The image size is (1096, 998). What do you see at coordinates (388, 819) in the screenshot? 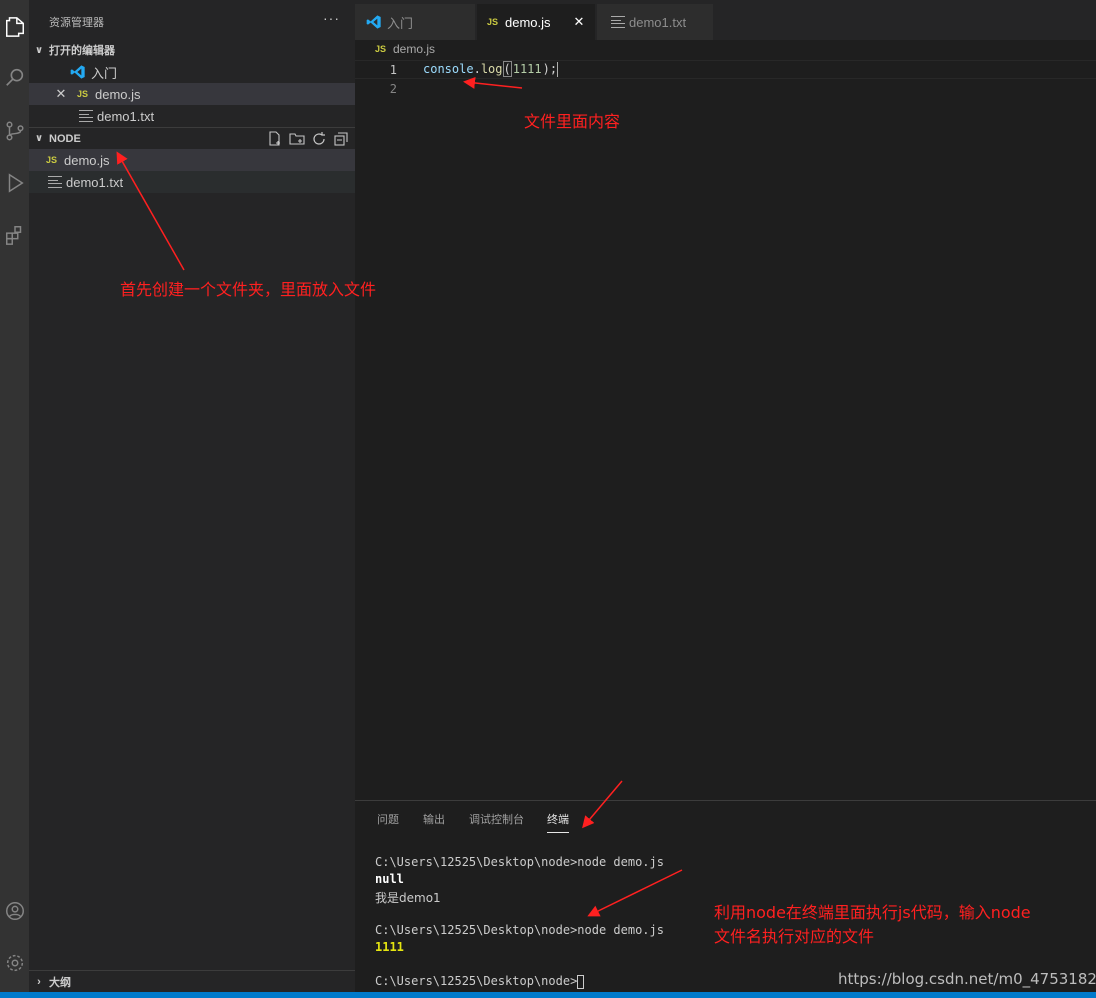
I see `tab-problems: 问题` at bounding box center [388, 819].